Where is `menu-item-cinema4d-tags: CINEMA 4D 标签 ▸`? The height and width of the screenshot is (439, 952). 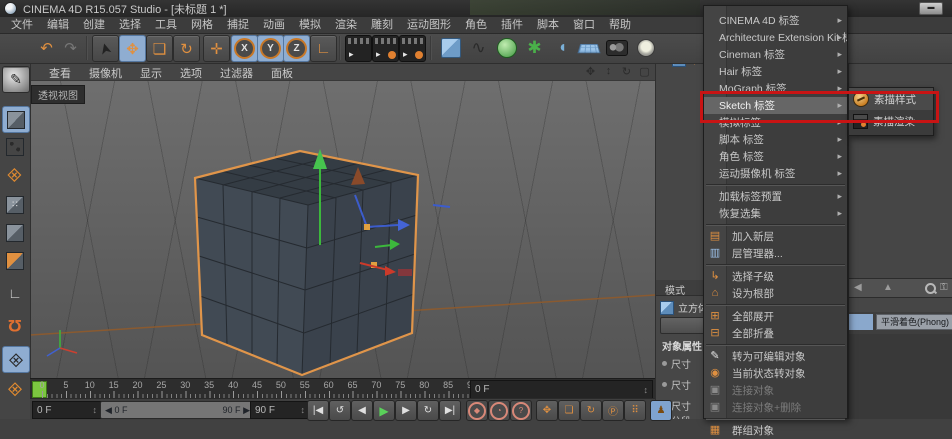
menu-item-cinema4d-tags: CINEMA 4D 标签 ▸ is located at coordinates (775, 20).